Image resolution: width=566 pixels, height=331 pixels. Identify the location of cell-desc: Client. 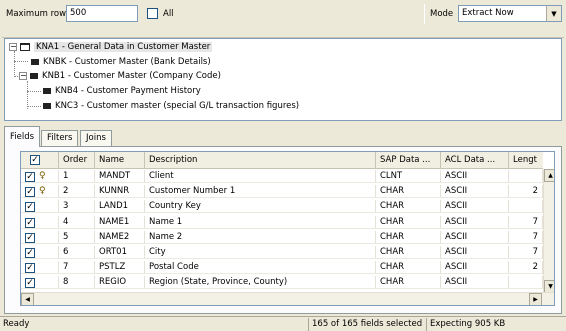
(260, 176).